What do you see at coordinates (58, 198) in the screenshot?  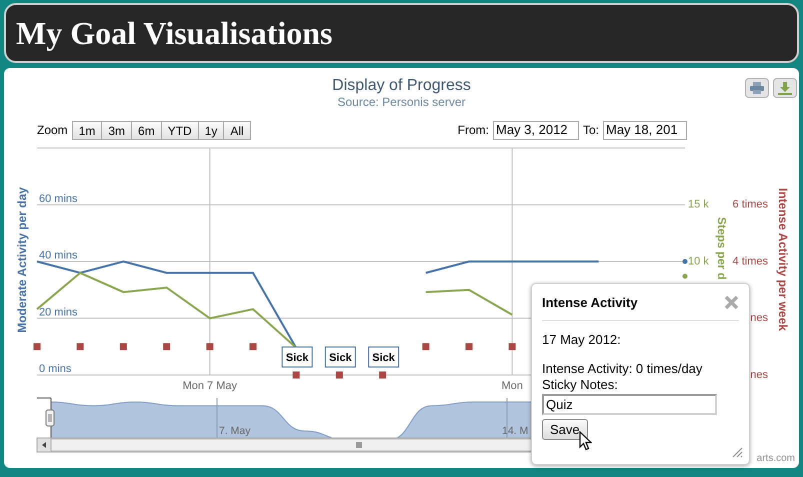 I see `y-axis-label: 60 mins` at bounding box center [58, 198].